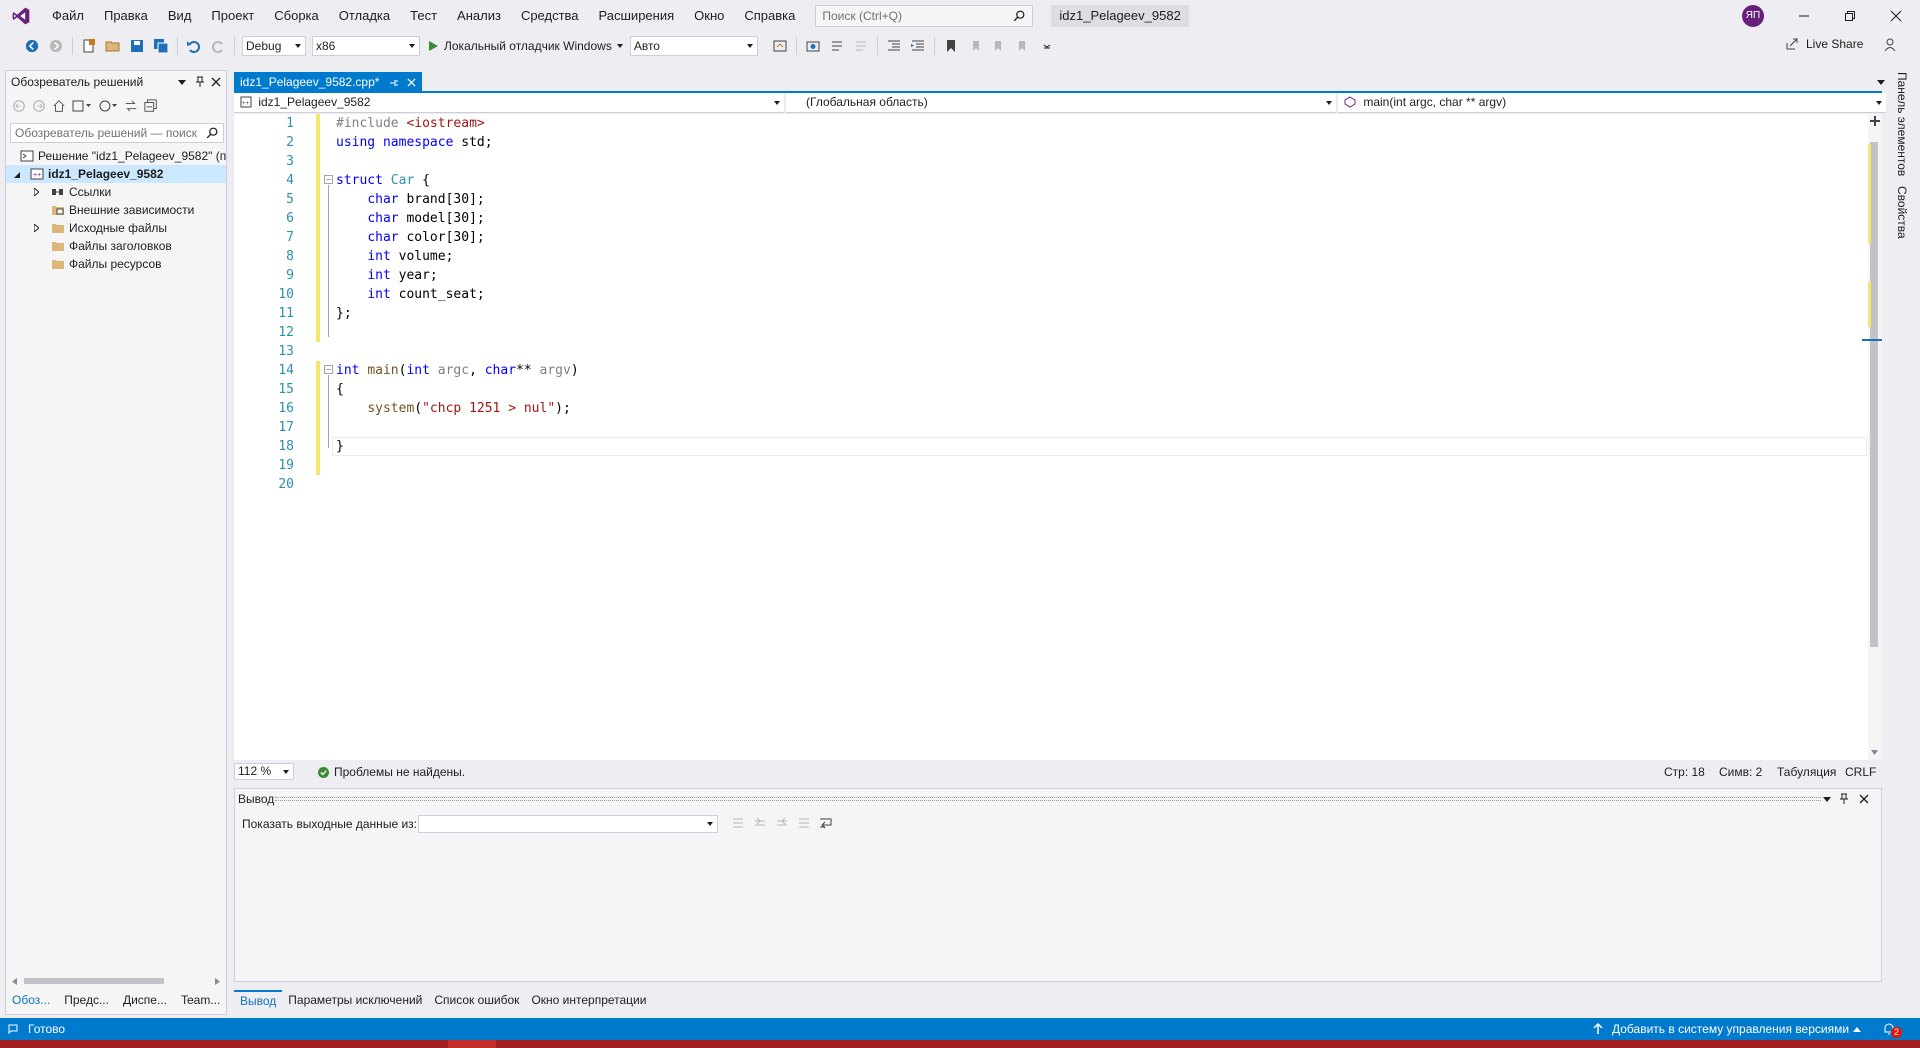  Describe the element at coordinates (117, 133) in the screenshot. I see `solution-explorer-search-input: Обозреватель решений — поиск` at that location.